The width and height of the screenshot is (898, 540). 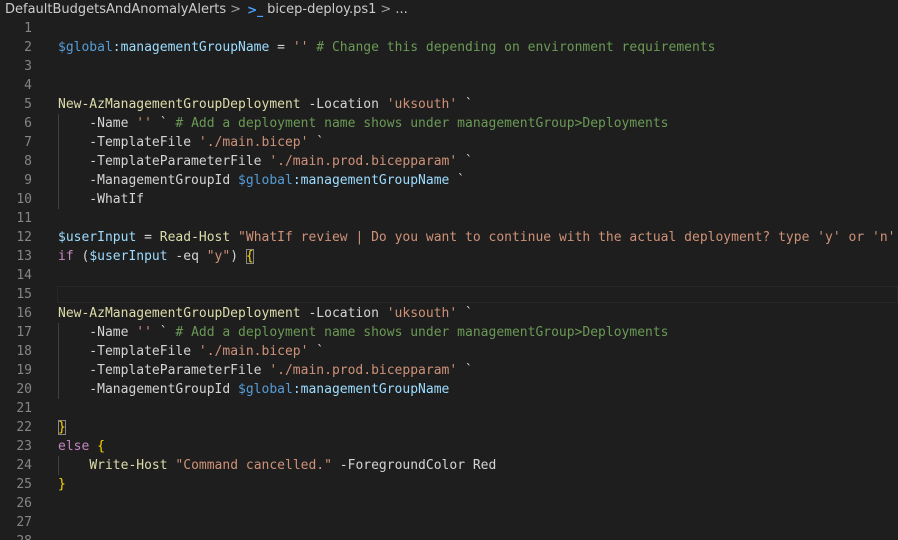 I want to click on code-token: -WhatIf, so click(x=101, y=199).